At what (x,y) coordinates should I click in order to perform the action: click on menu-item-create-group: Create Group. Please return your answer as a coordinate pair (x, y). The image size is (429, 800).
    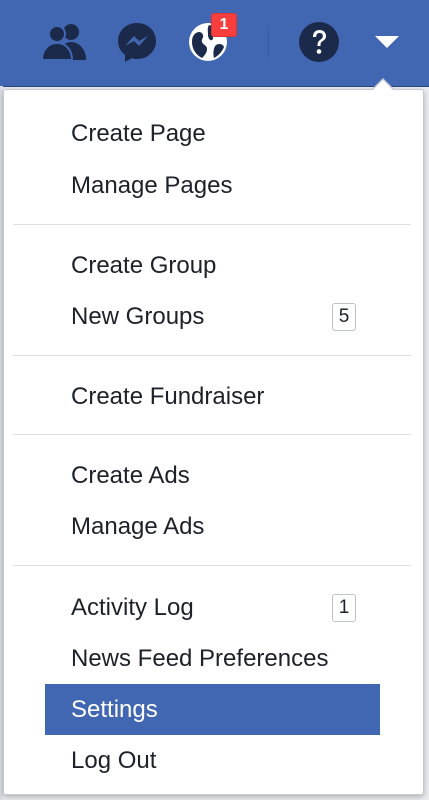
    Looking at the image, I should click on (212, 265).